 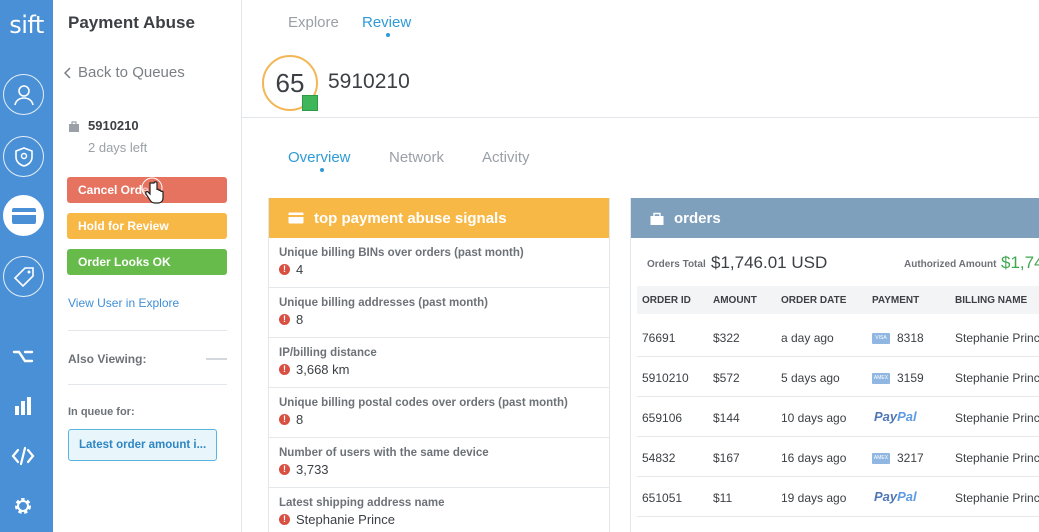 What do you see at coordinates (23, 506) in the screenshot?
I see `gear-icon` at bounding box center [23, 506].